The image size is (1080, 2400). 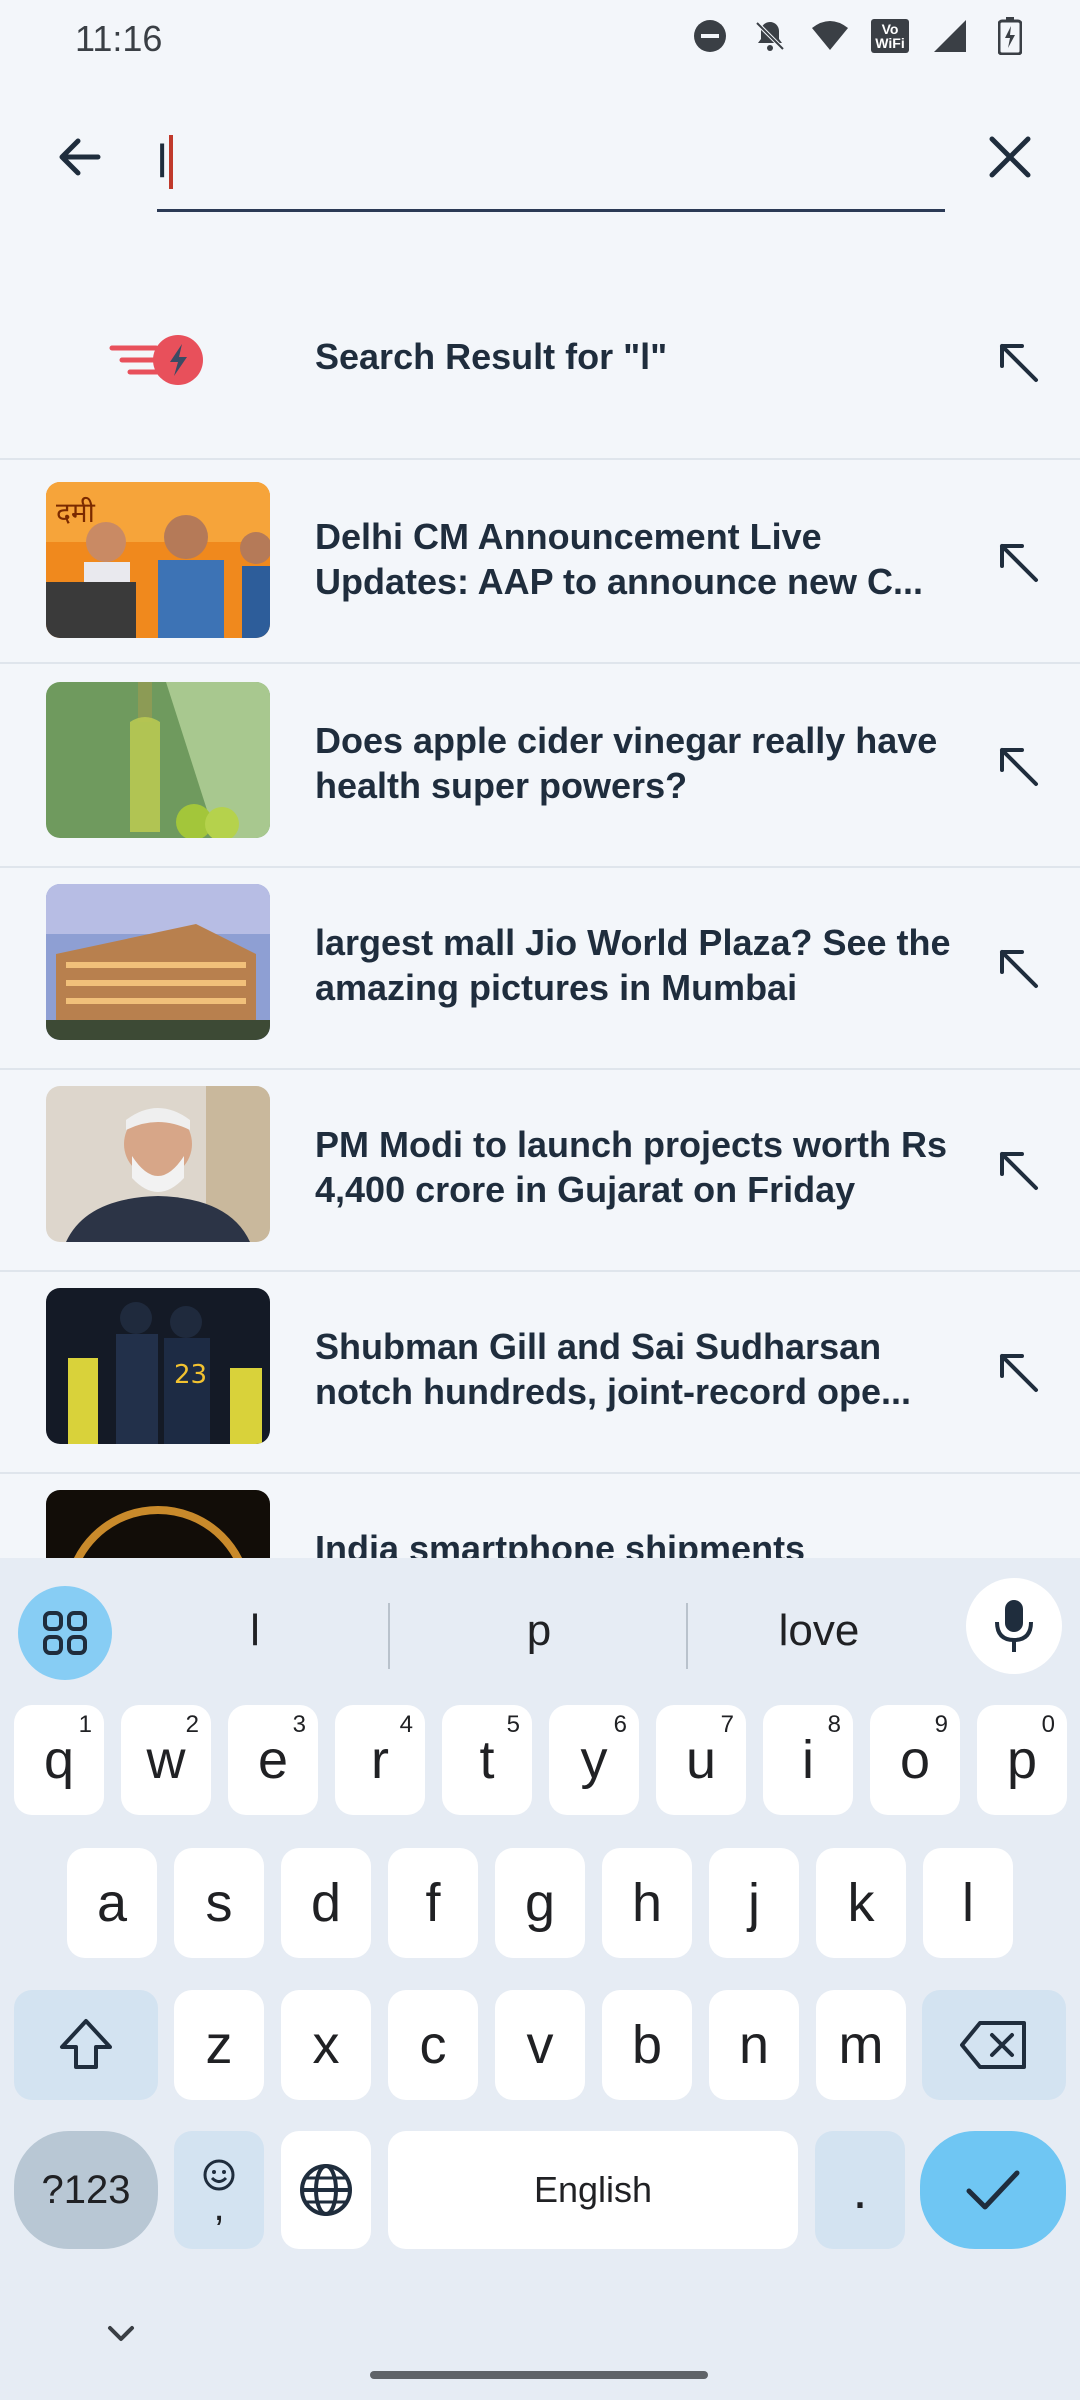 I want to click on jio-plaza-thumbnail, so click(x=158, y=962).